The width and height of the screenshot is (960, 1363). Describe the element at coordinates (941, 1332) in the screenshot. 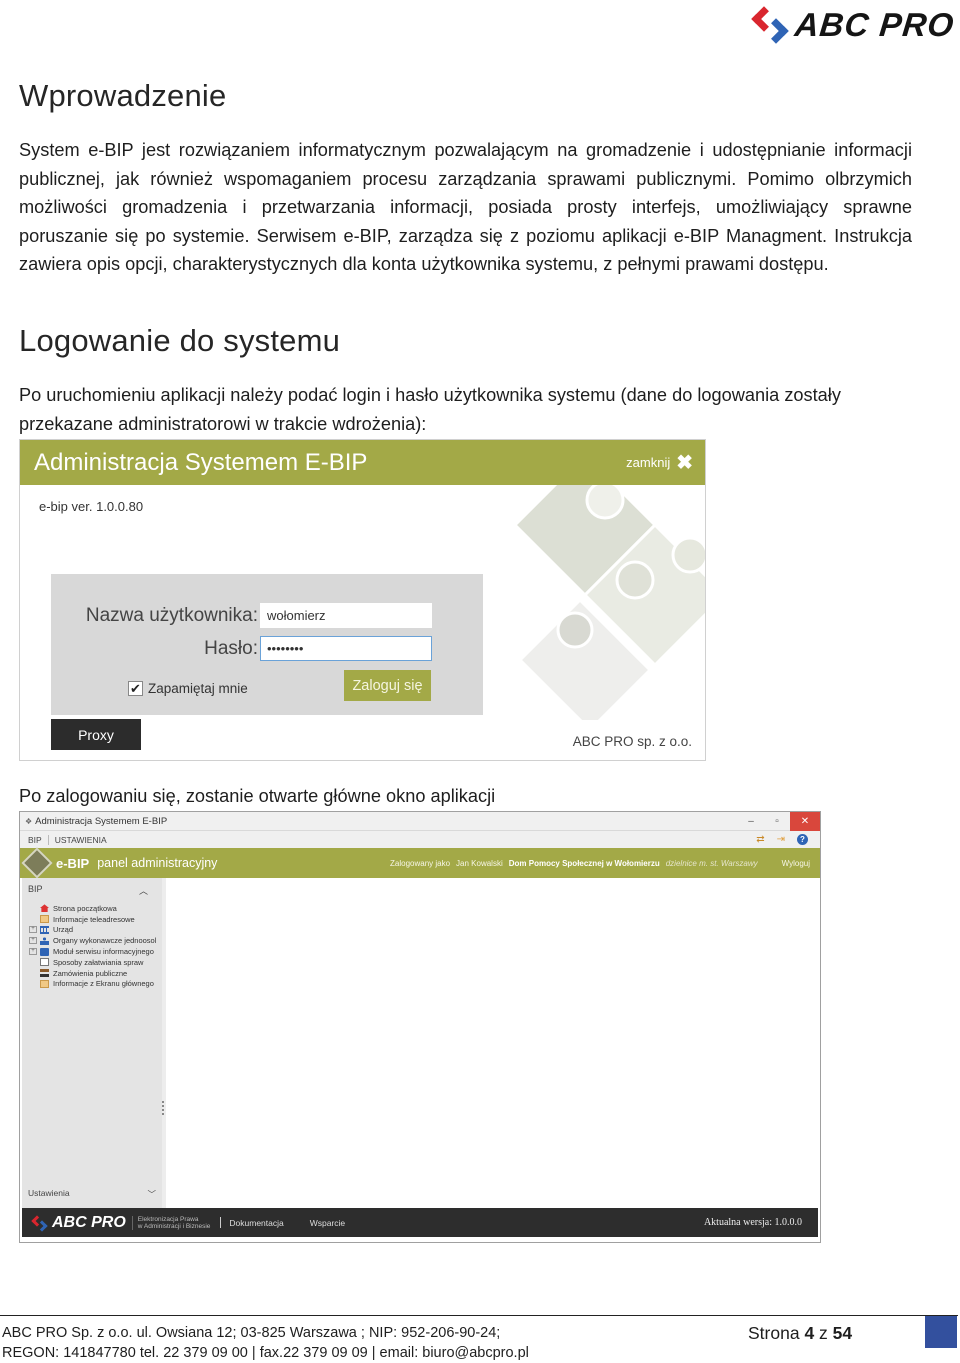

I see `footer-accent-square` at that location.